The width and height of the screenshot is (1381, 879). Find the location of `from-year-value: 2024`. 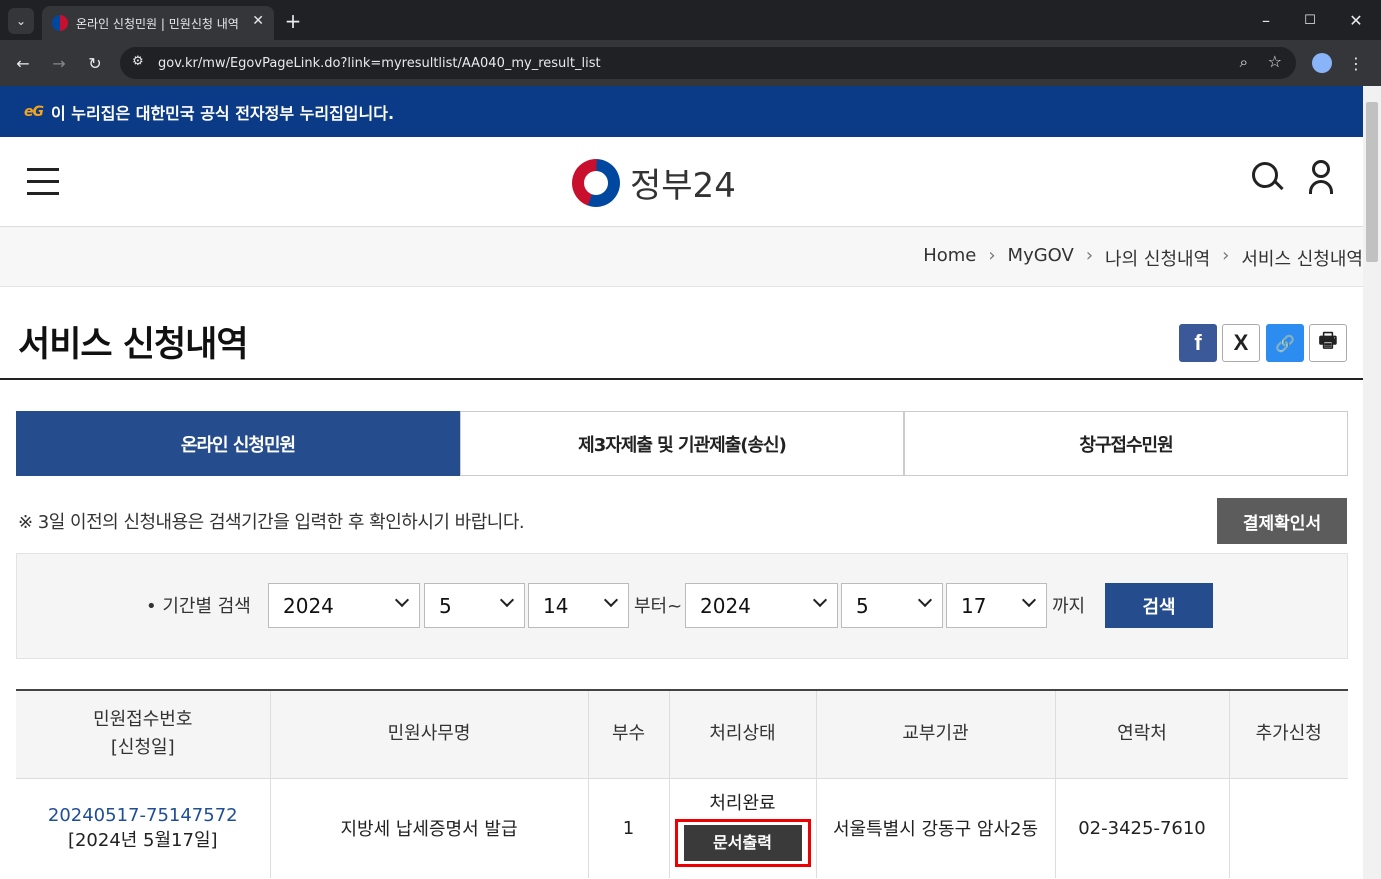

from-year-value: 2024 is located at coordinates (308, 605).